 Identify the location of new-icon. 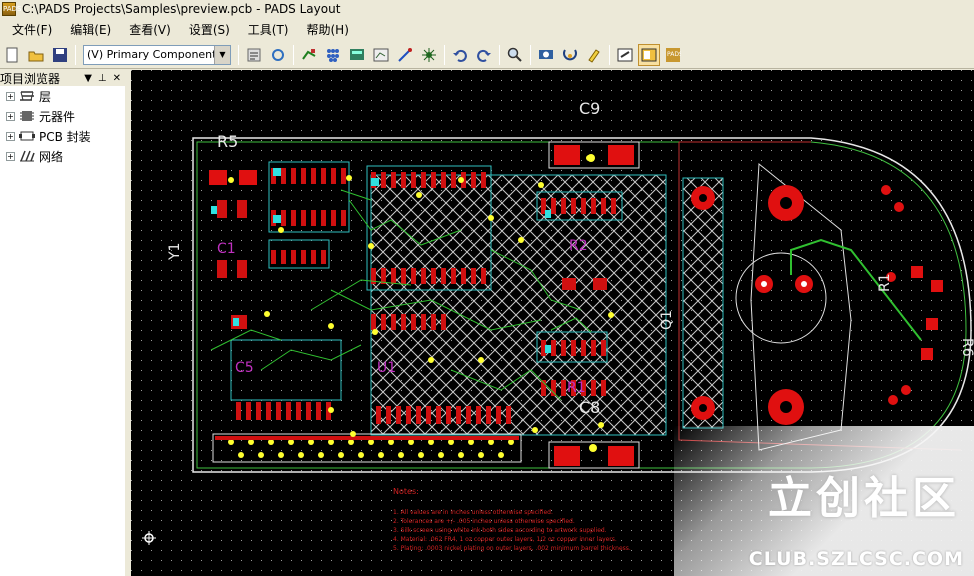
(12, 55).